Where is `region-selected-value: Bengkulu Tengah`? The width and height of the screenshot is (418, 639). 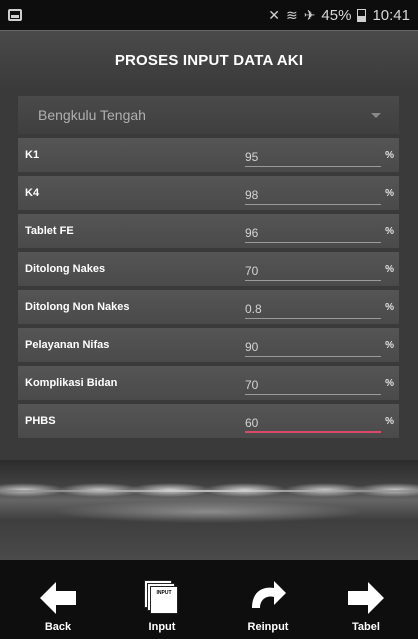
region-selected-value: Bengkulu Tengah is located at coordinates (92, 115).